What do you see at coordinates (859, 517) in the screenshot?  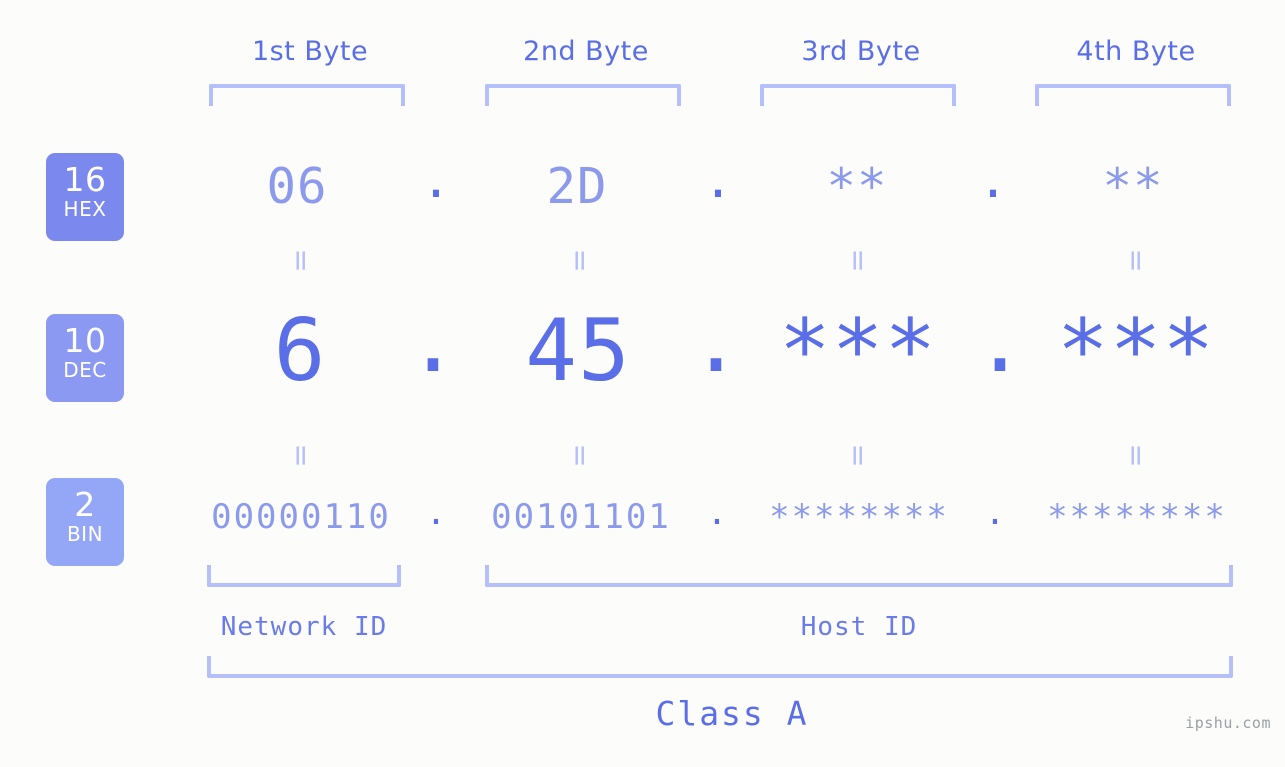 I see `bin-byte-3: ********` at bounding box center [859, 517].